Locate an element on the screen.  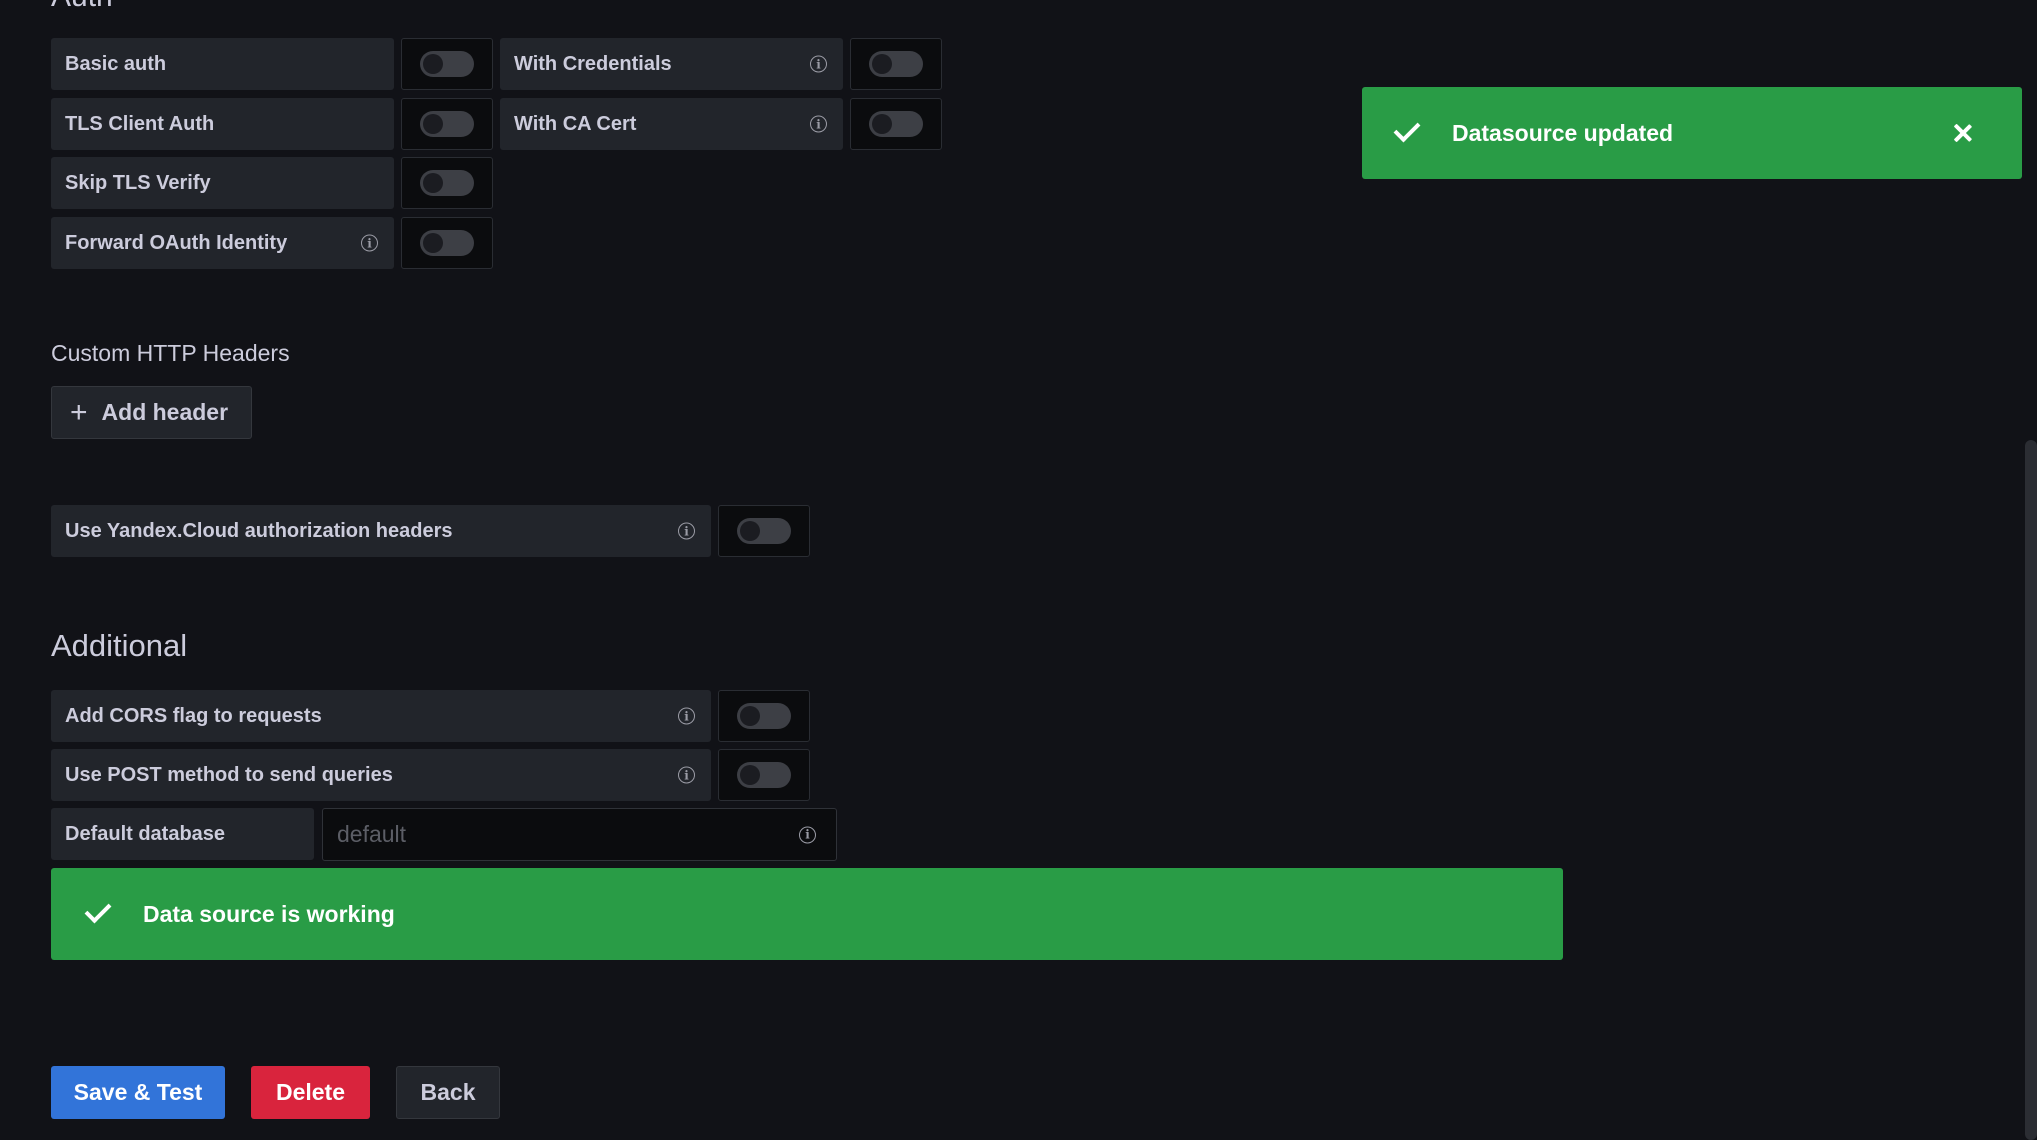
with-credentials-toggle is located at coordinates (896, 64).